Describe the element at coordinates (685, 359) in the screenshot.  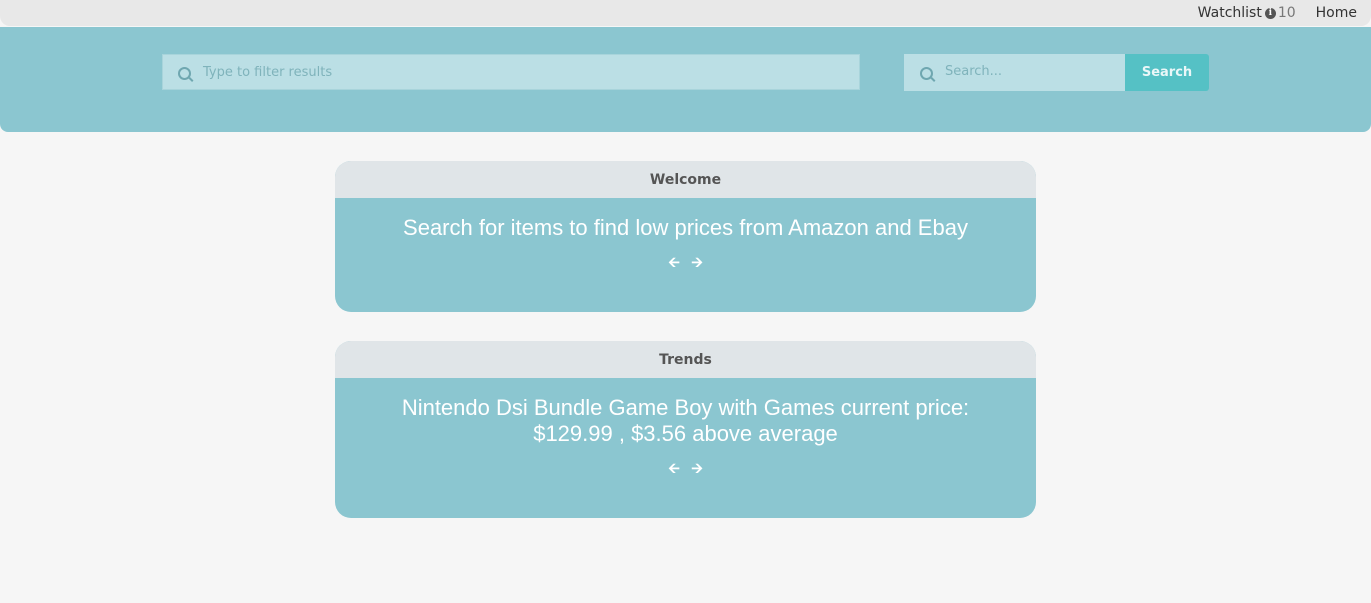
I see `card-header: Trends` at that location.